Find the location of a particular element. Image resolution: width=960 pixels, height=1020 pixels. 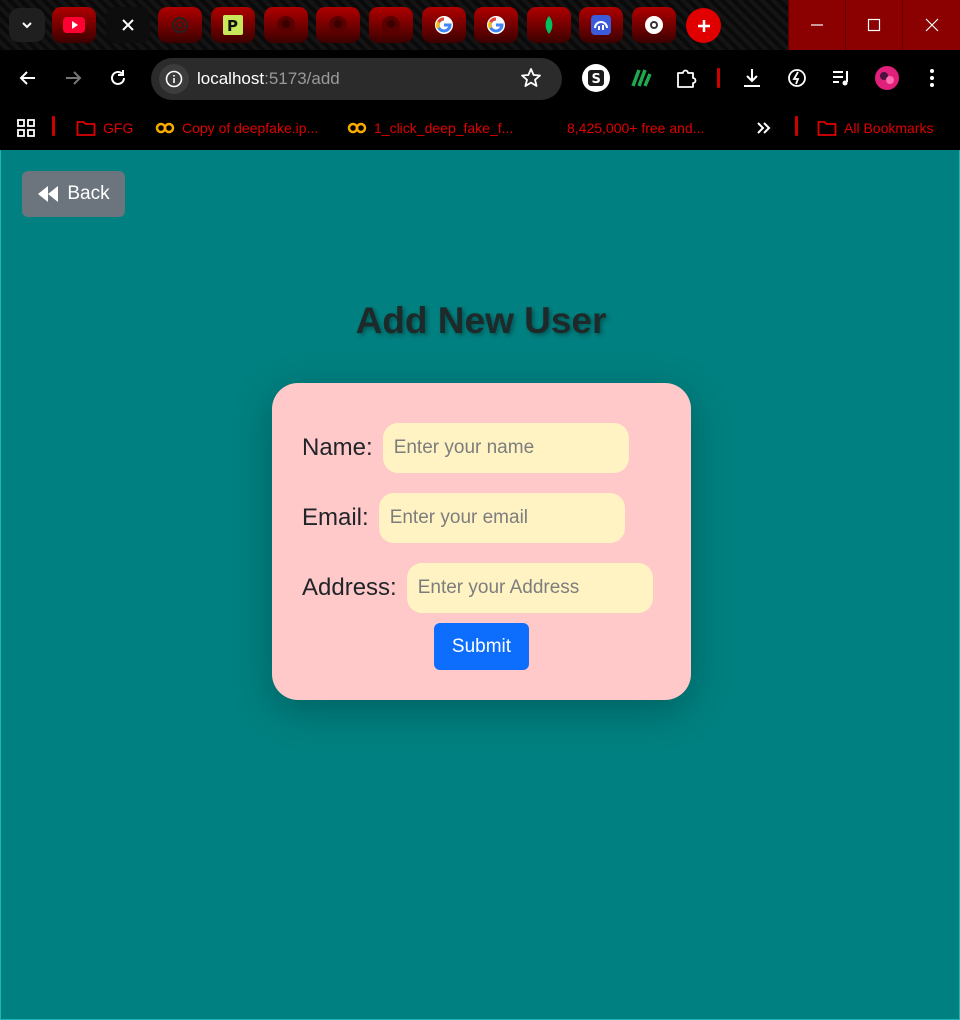

youtube-icon is located at coordinates (74, 25).